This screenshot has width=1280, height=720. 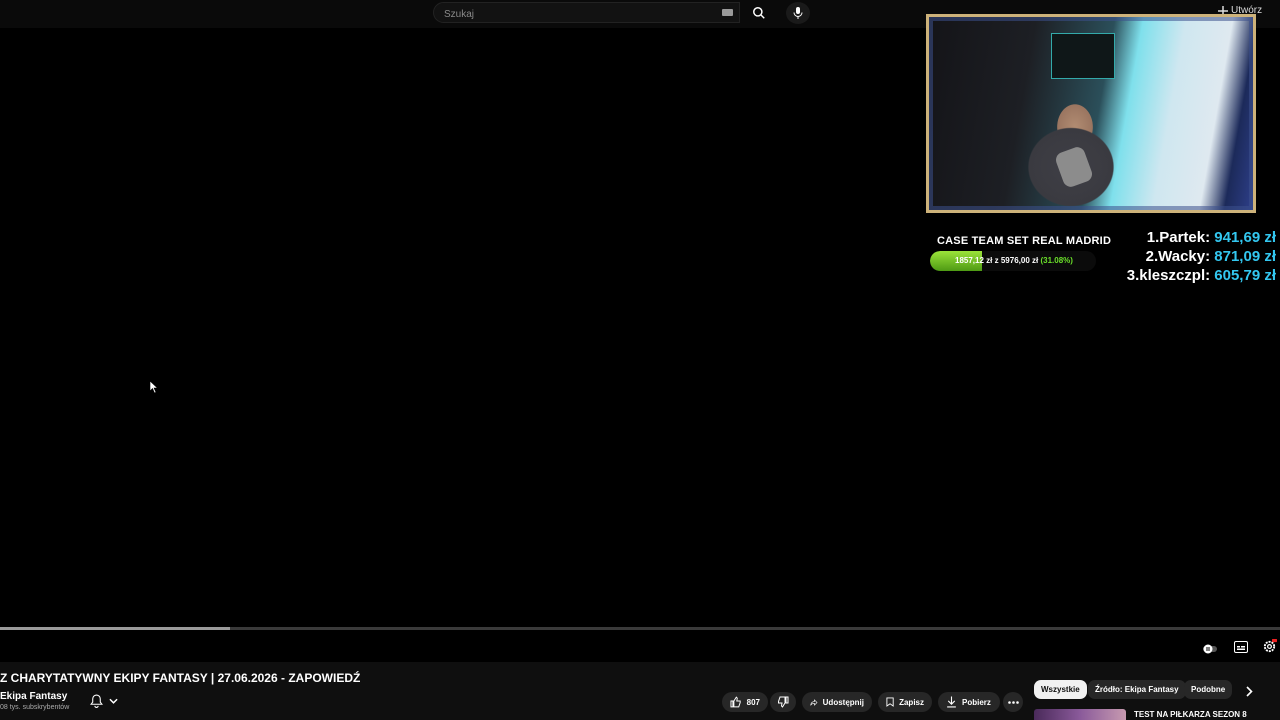 What do you see at coordinates (1208, 689) in the screenshot?
I see `chip-related: Podobne` at bounding box center [1208, 689].